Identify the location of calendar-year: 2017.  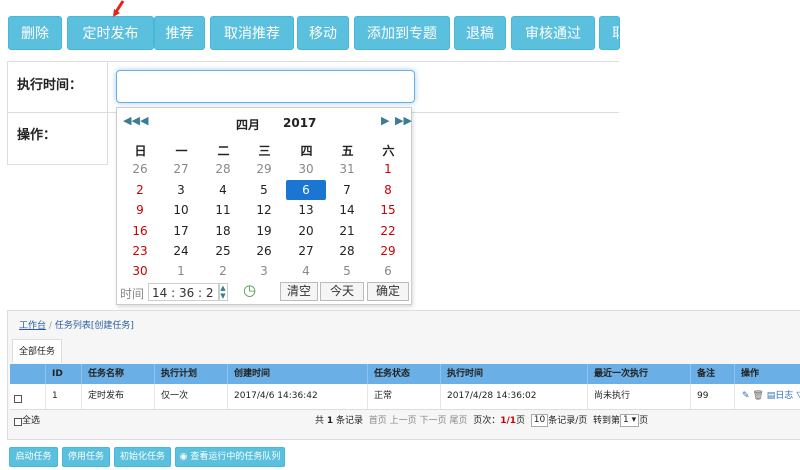
(299, 123).